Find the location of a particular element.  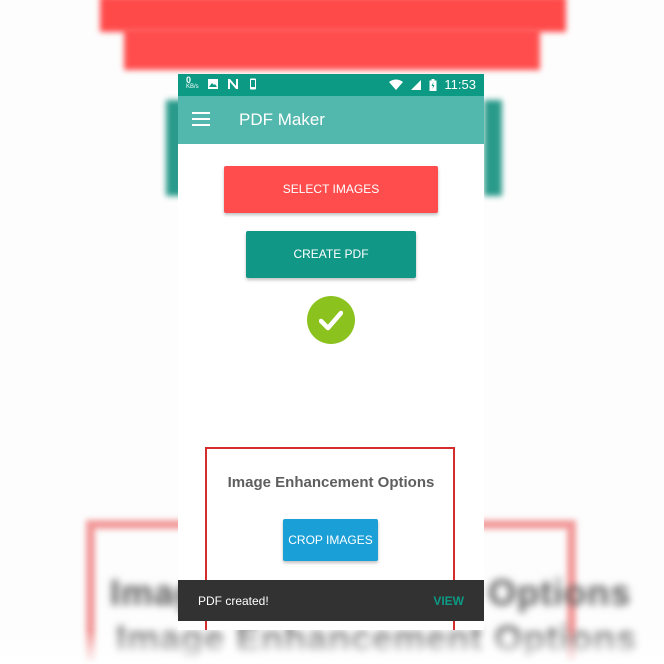

clock: 11:53 is located at coordinates (460, 84).